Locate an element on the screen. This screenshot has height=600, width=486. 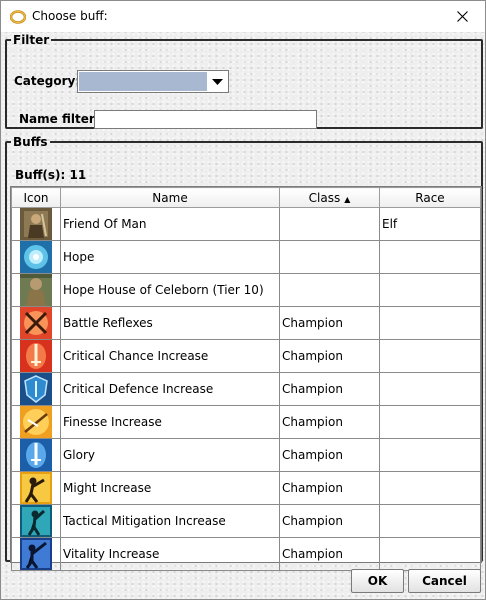
finesse-icon is located at coordinates (36, 422).